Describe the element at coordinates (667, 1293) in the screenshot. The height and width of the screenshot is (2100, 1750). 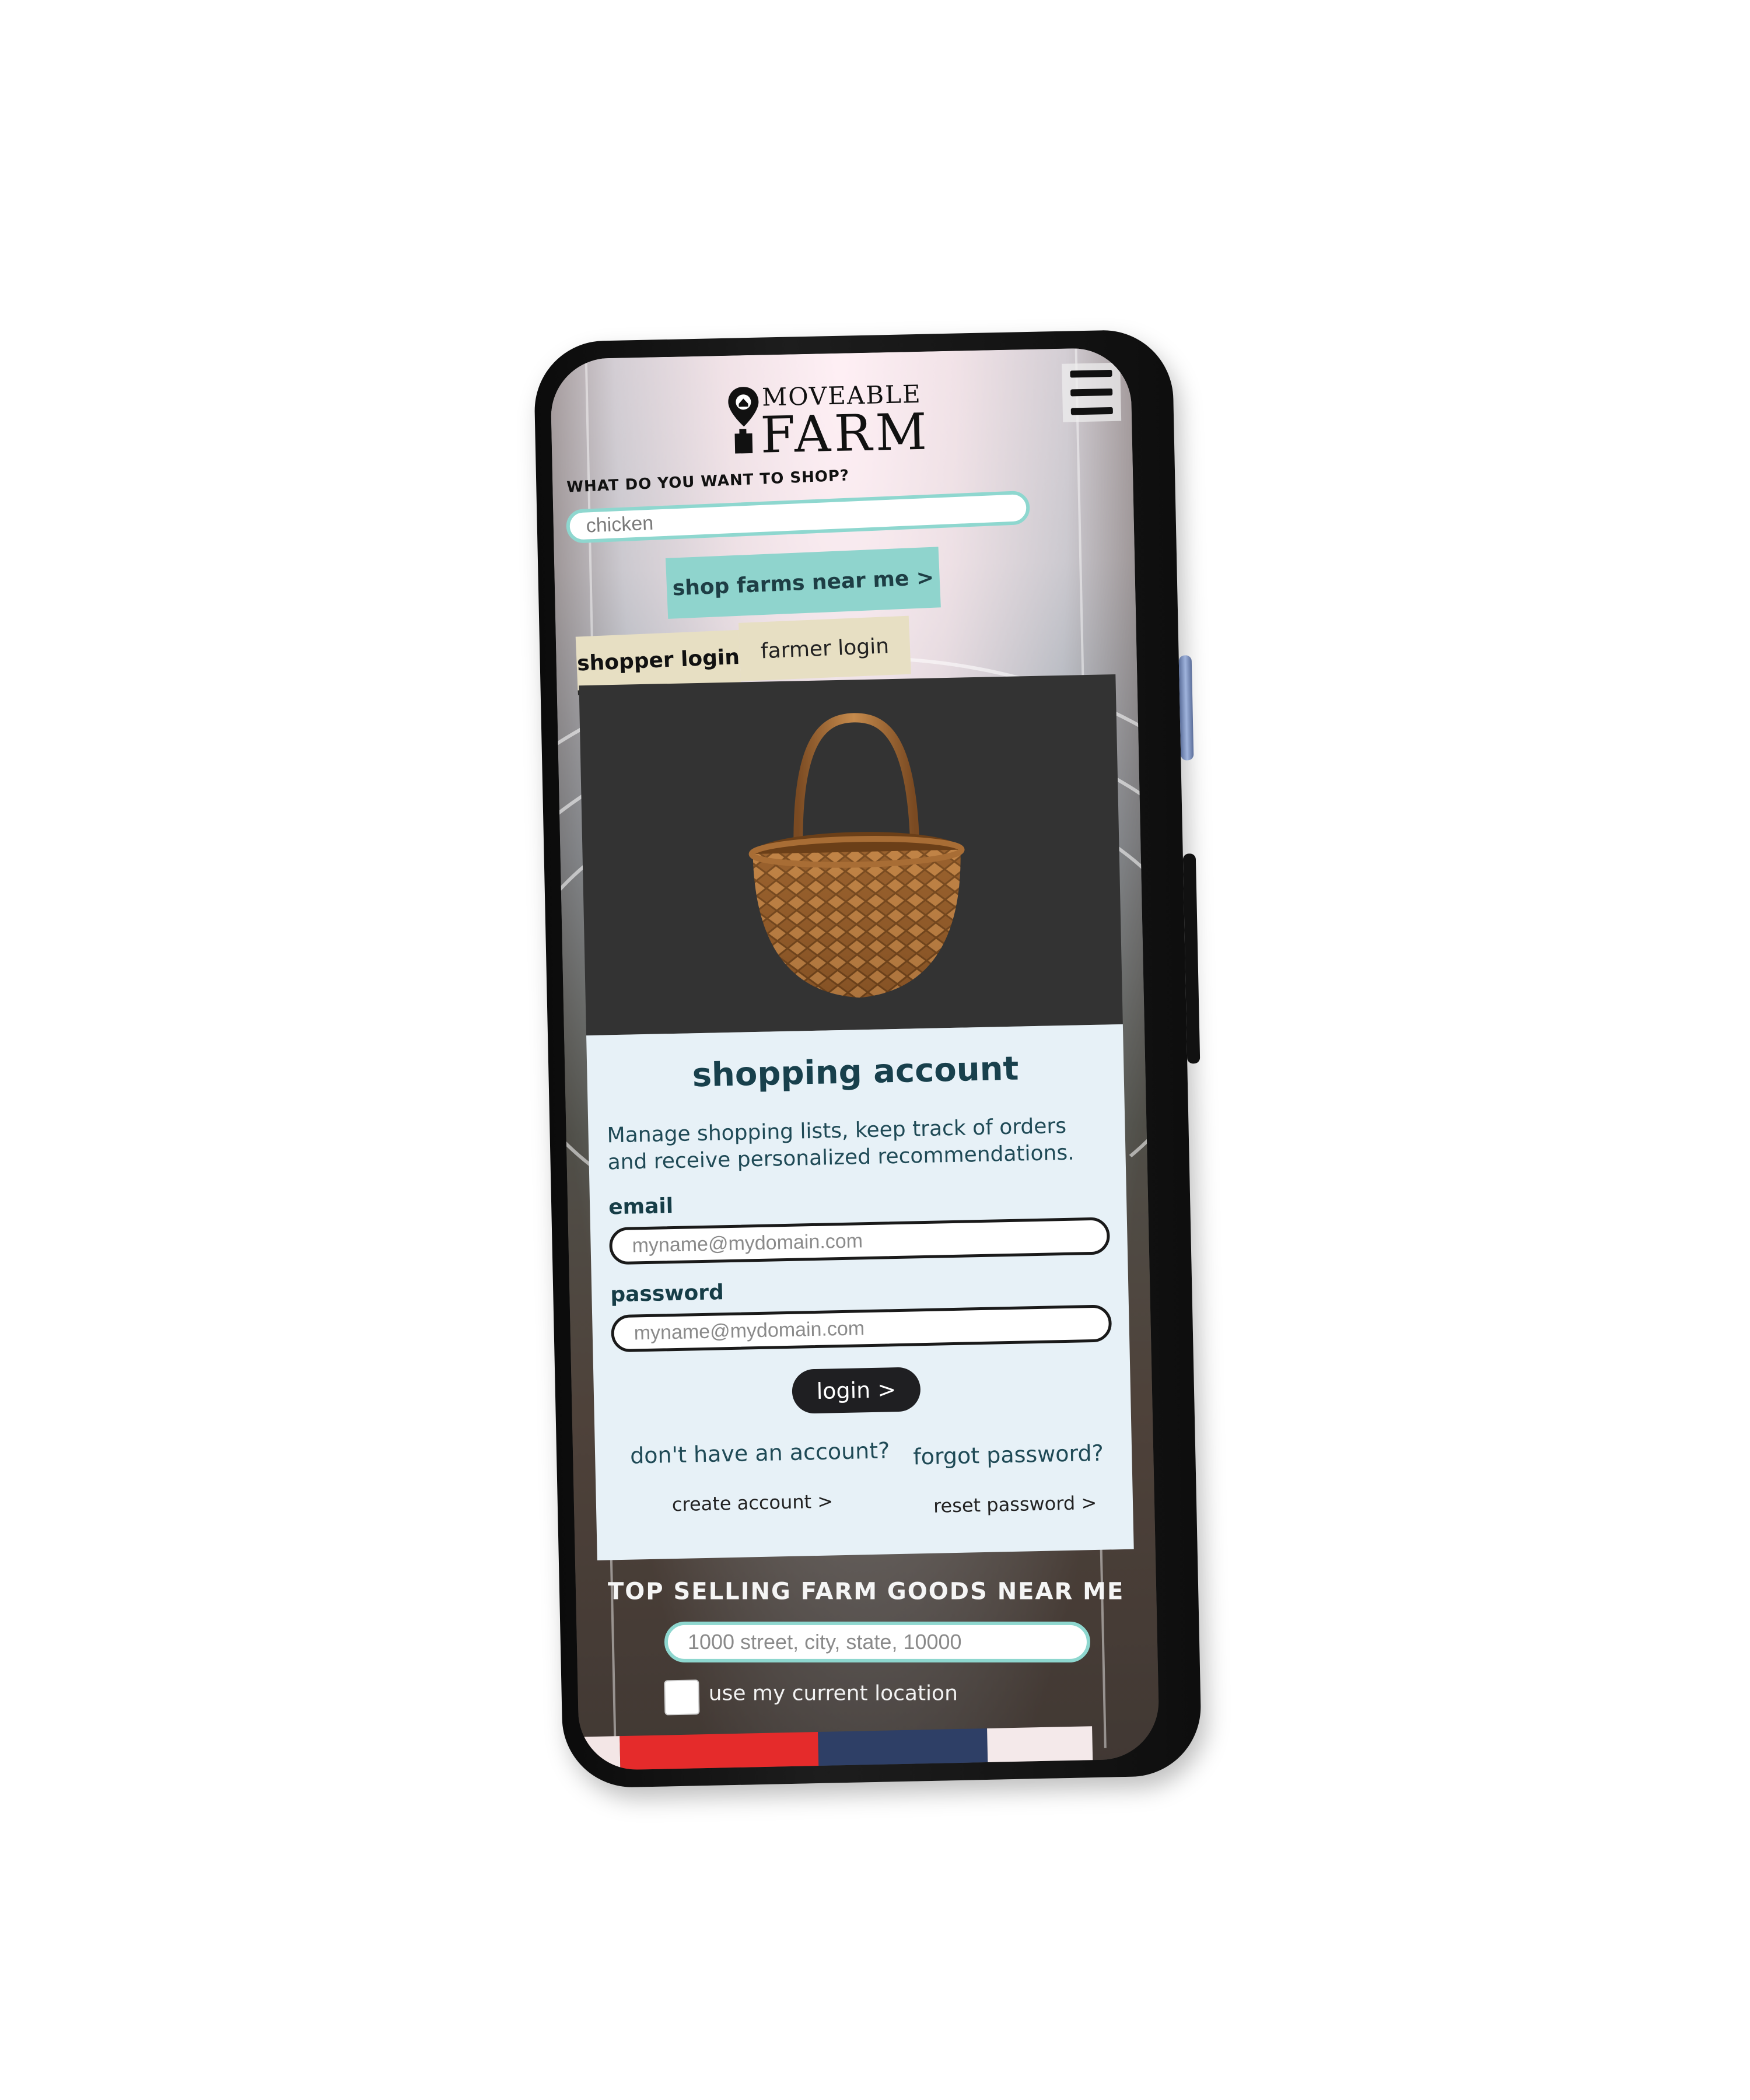
I see `password-label: password` at that location.